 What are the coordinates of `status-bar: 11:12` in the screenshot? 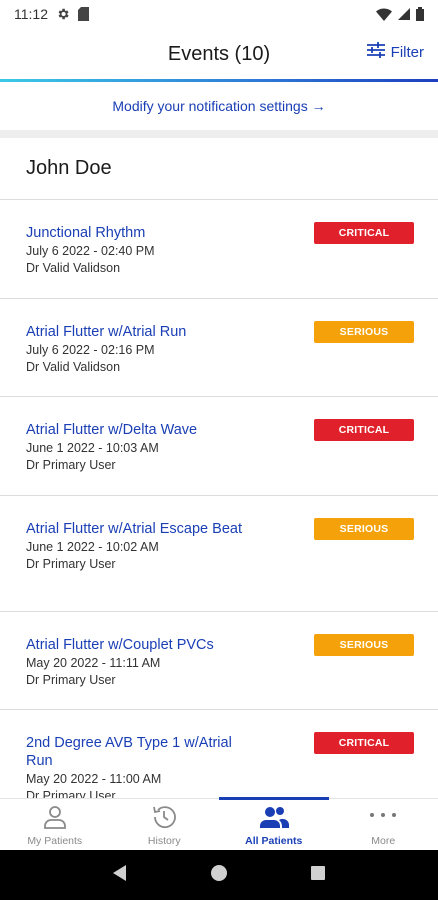 It's located at (219, 14).